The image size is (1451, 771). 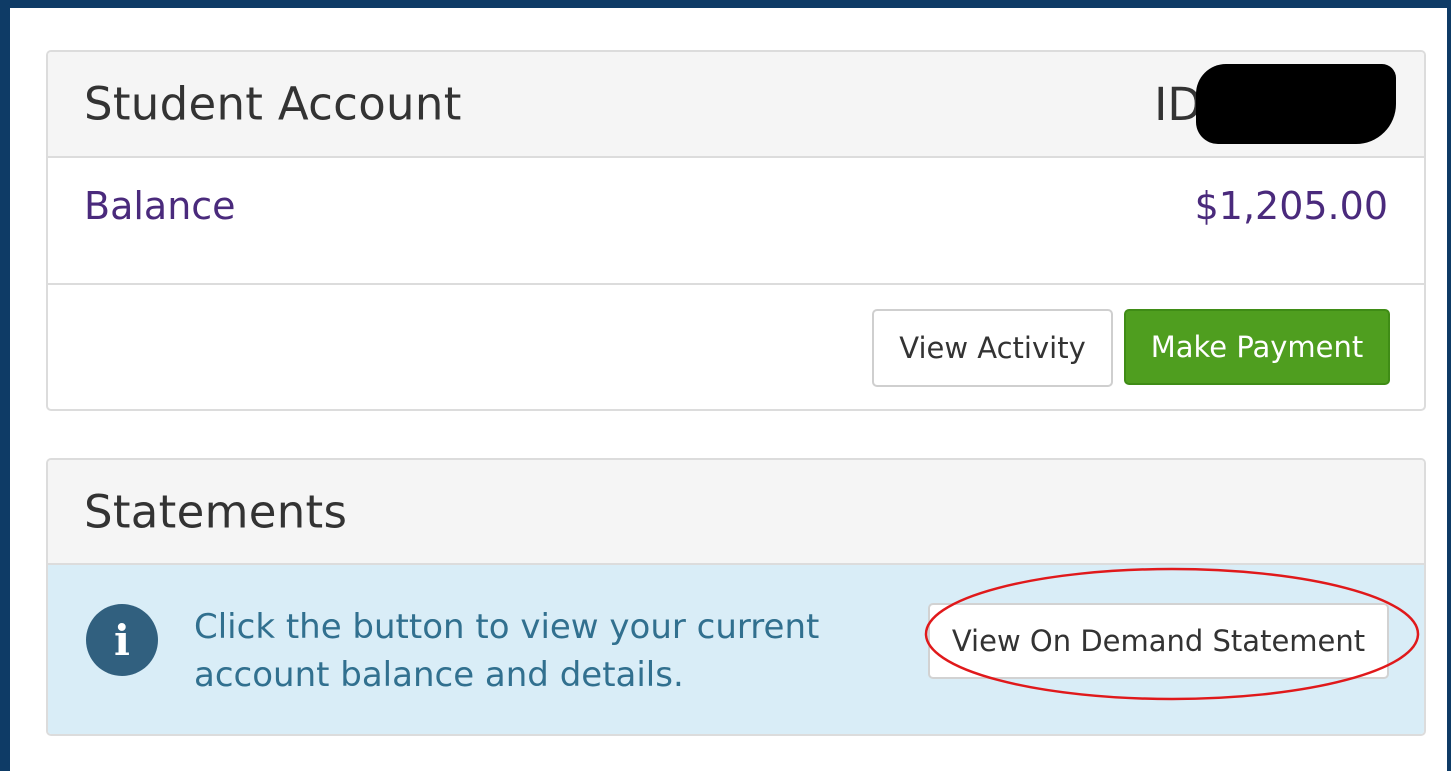 I want to click on make-payment-button: Make Payment, so click(x=1257, y=347).